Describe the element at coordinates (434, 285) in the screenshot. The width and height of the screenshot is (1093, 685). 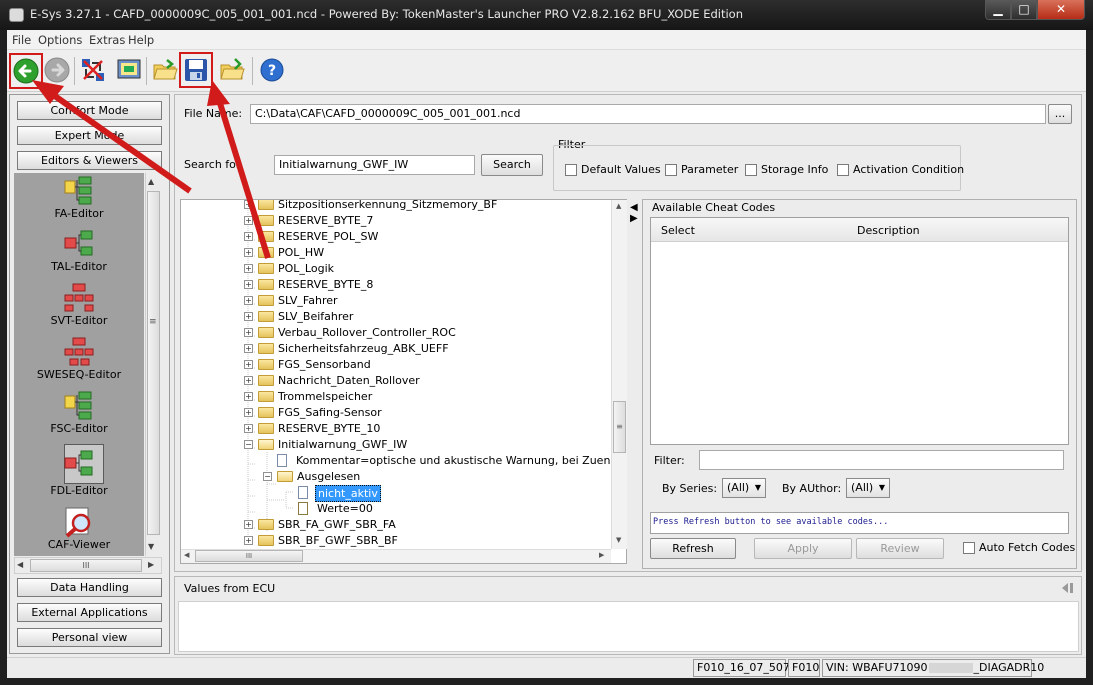
I see `tree-node: + RESERVE_BYTE_8` at that location.